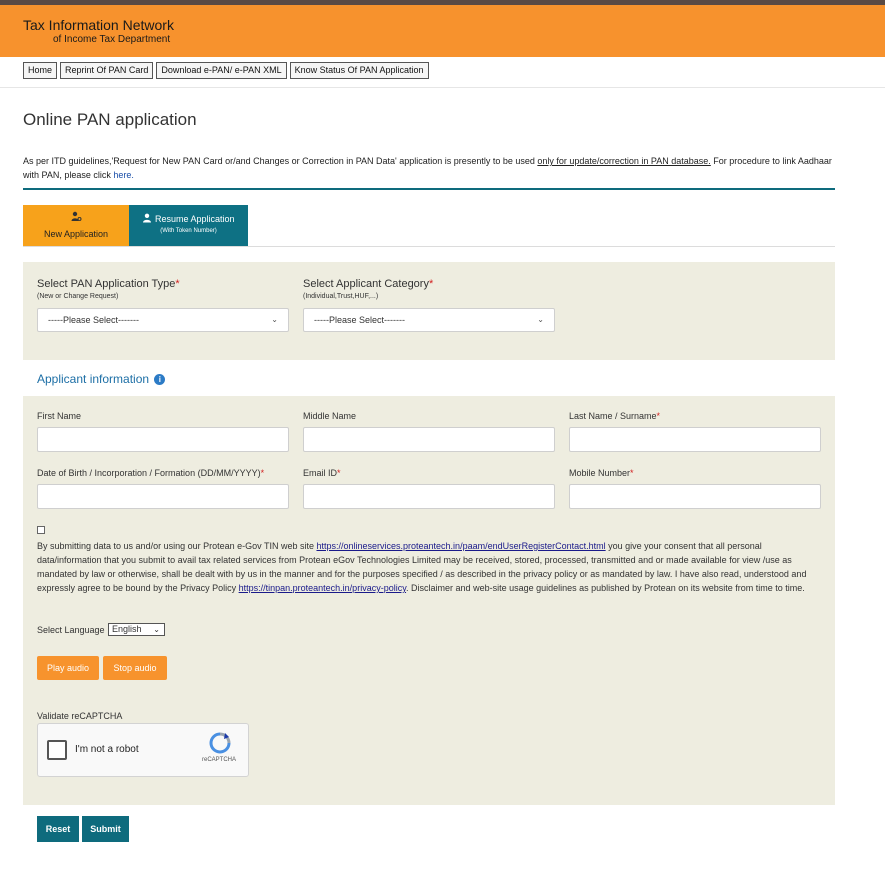 The height and width of the screenshot is (891, 885). Describe the element at coordinates (101, 379) in the screenshot. I see `applicant-info-title: Applicant information i` at that location.